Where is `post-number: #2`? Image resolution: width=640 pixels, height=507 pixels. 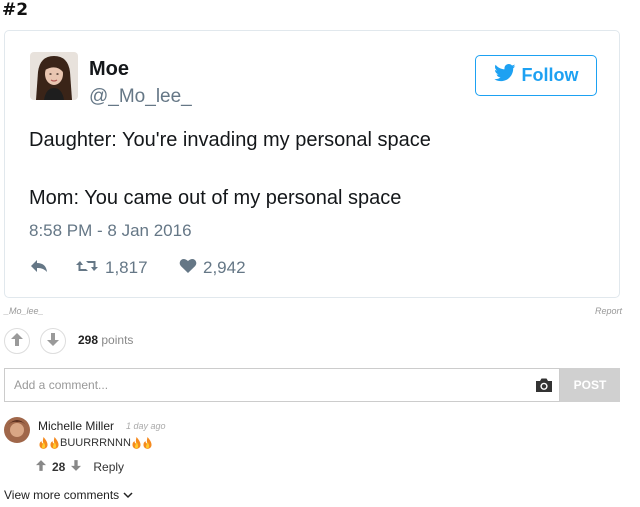
post-number: #2 is located at coordinates (15, 10).